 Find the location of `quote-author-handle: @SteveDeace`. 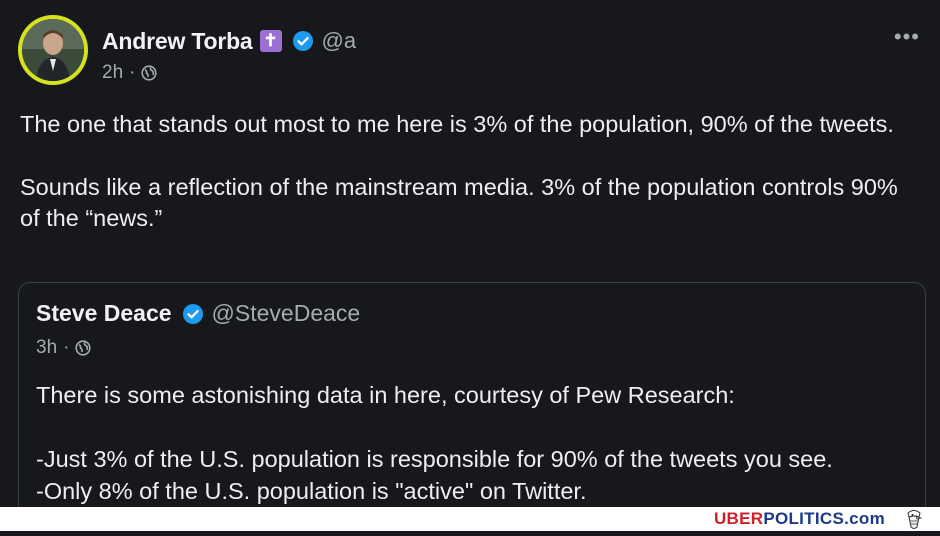

quote-author-handle: @SteveDeace is located at coordinates (286, 313).